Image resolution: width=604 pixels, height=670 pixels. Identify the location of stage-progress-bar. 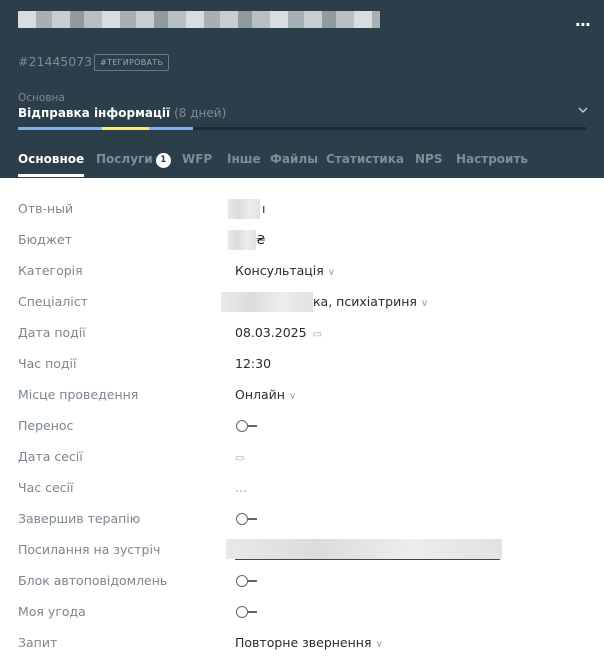
(302, 128).